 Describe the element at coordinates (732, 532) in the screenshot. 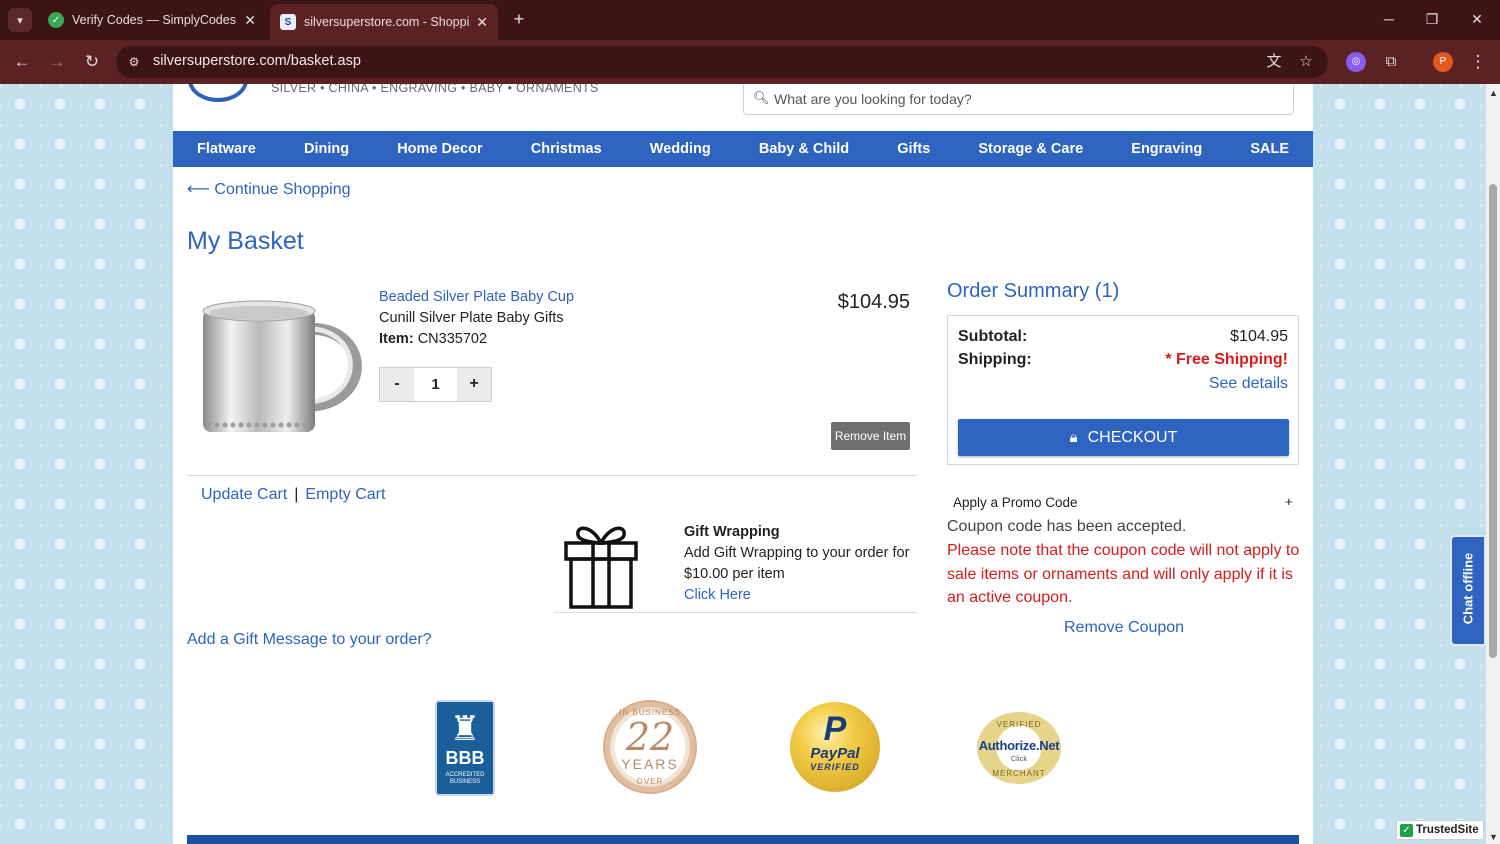

I see `gift-wrap-title: Gift Wrapping` at that location.